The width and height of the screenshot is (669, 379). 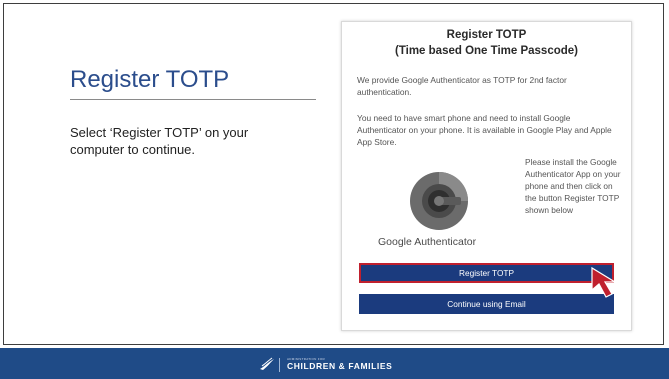 I want to click on slide-title: Register TOTP, so click(x=150, y=79).